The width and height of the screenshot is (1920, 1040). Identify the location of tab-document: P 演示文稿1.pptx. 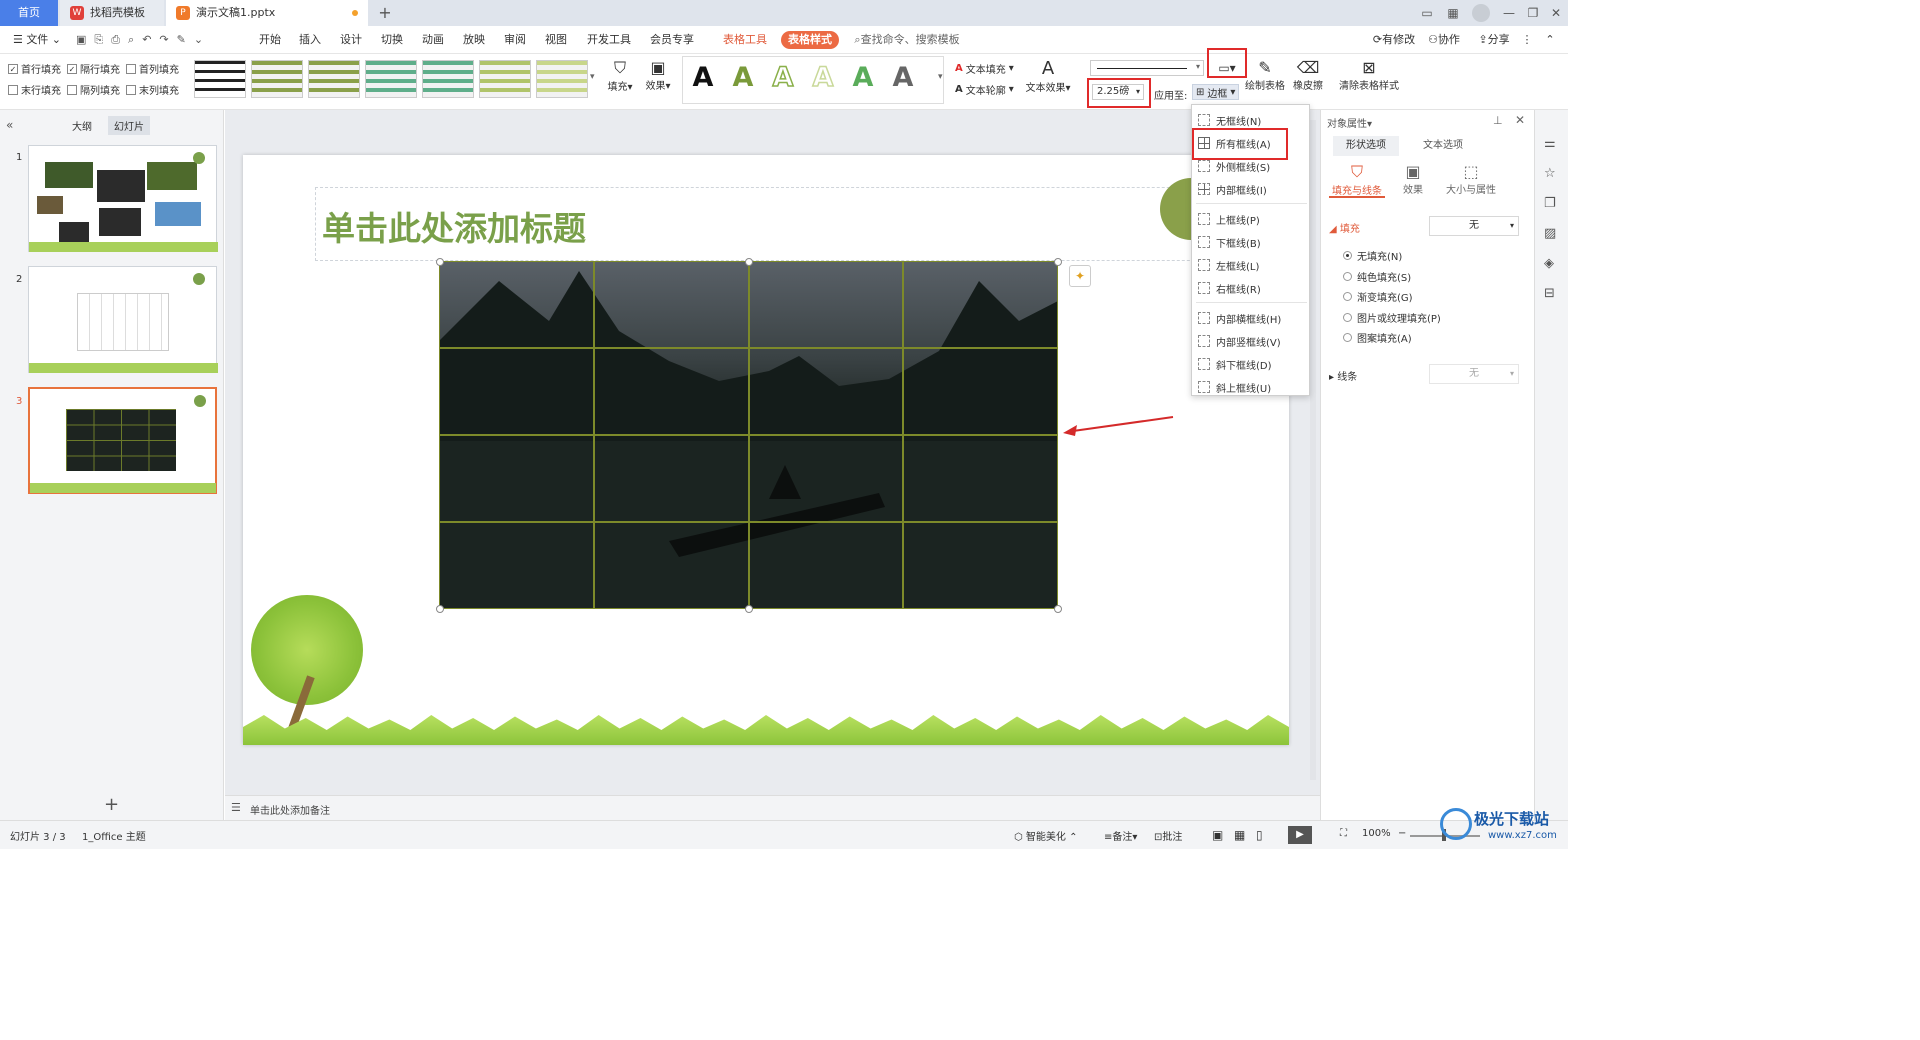
(267, 13).